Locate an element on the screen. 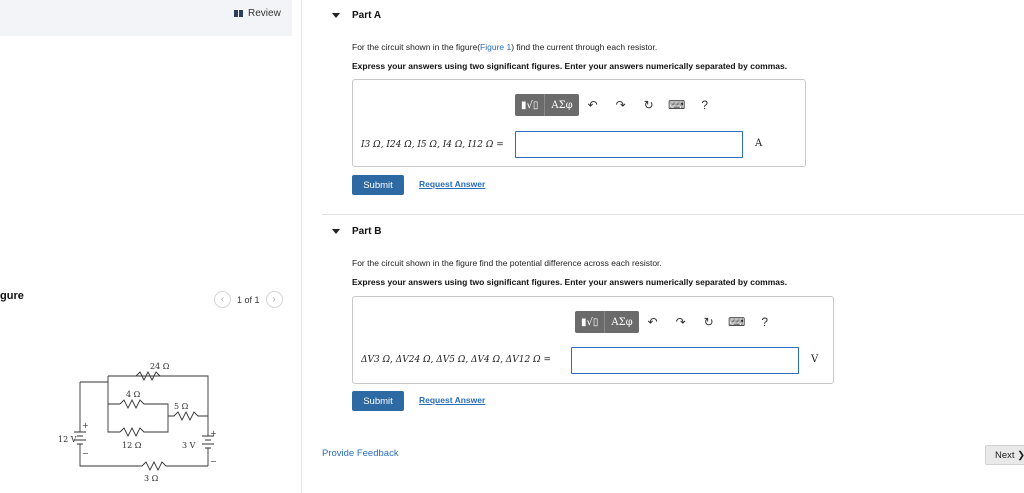 The width and height of the screenshot is (1024, 493). review-label: Review is located at coordinates (264, 13).